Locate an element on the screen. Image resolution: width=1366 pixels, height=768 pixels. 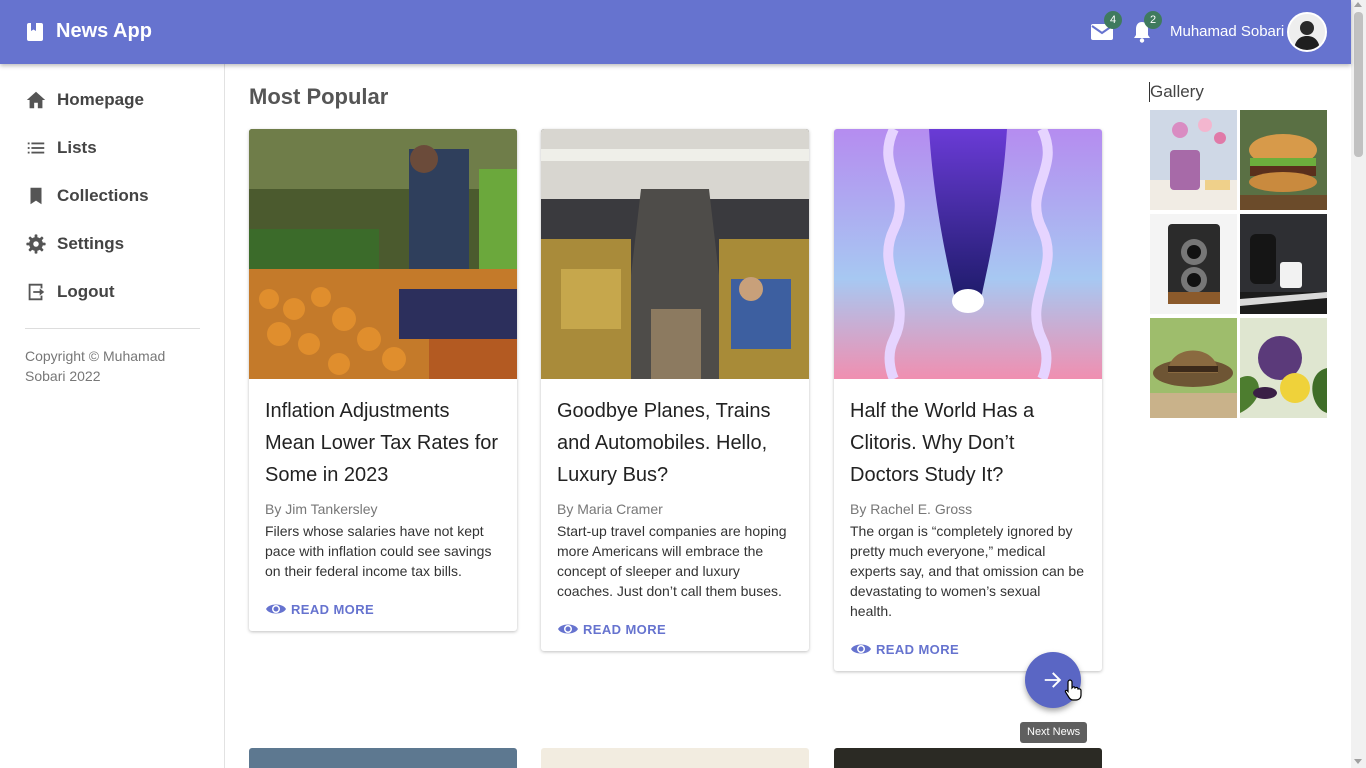
sidebar-item-lists: Lists is located at coordinates (61, 148).